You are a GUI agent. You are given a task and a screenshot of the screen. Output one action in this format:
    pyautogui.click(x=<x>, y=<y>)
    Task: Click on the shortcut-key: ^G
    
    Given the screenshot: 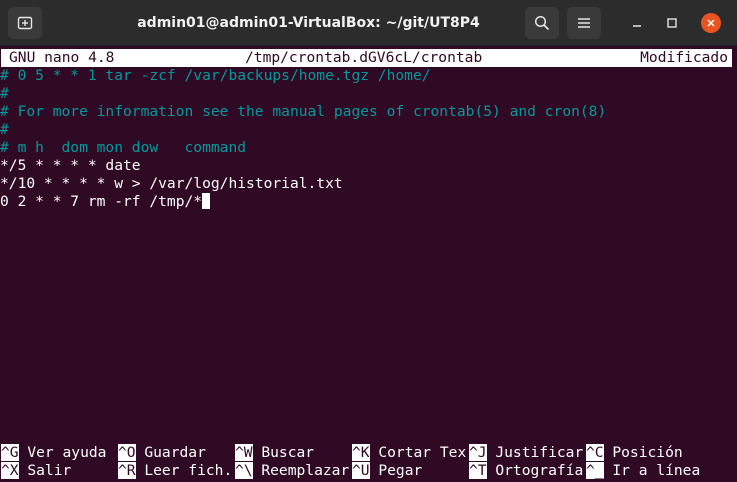 What is the action you would take?
    pyautogui.click(x=10, y=452)
    